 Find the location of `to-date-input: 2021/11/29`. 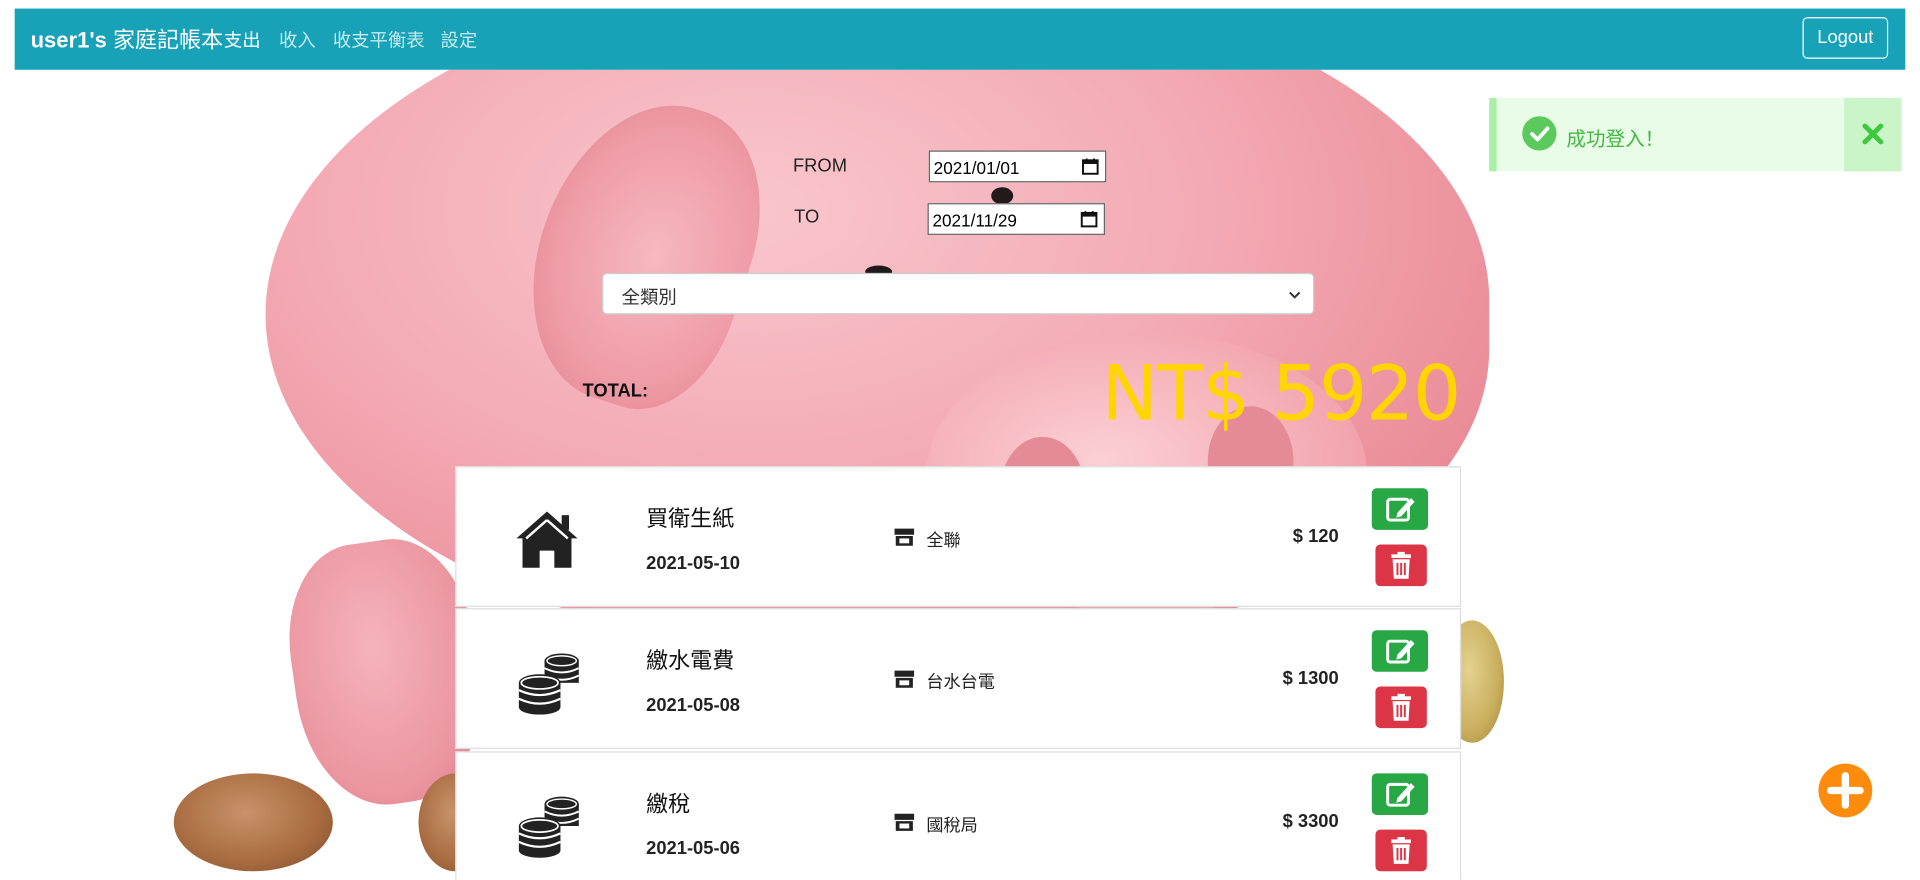

to-date-input: 2021/11/29 is located at coordinates (1016, 219).